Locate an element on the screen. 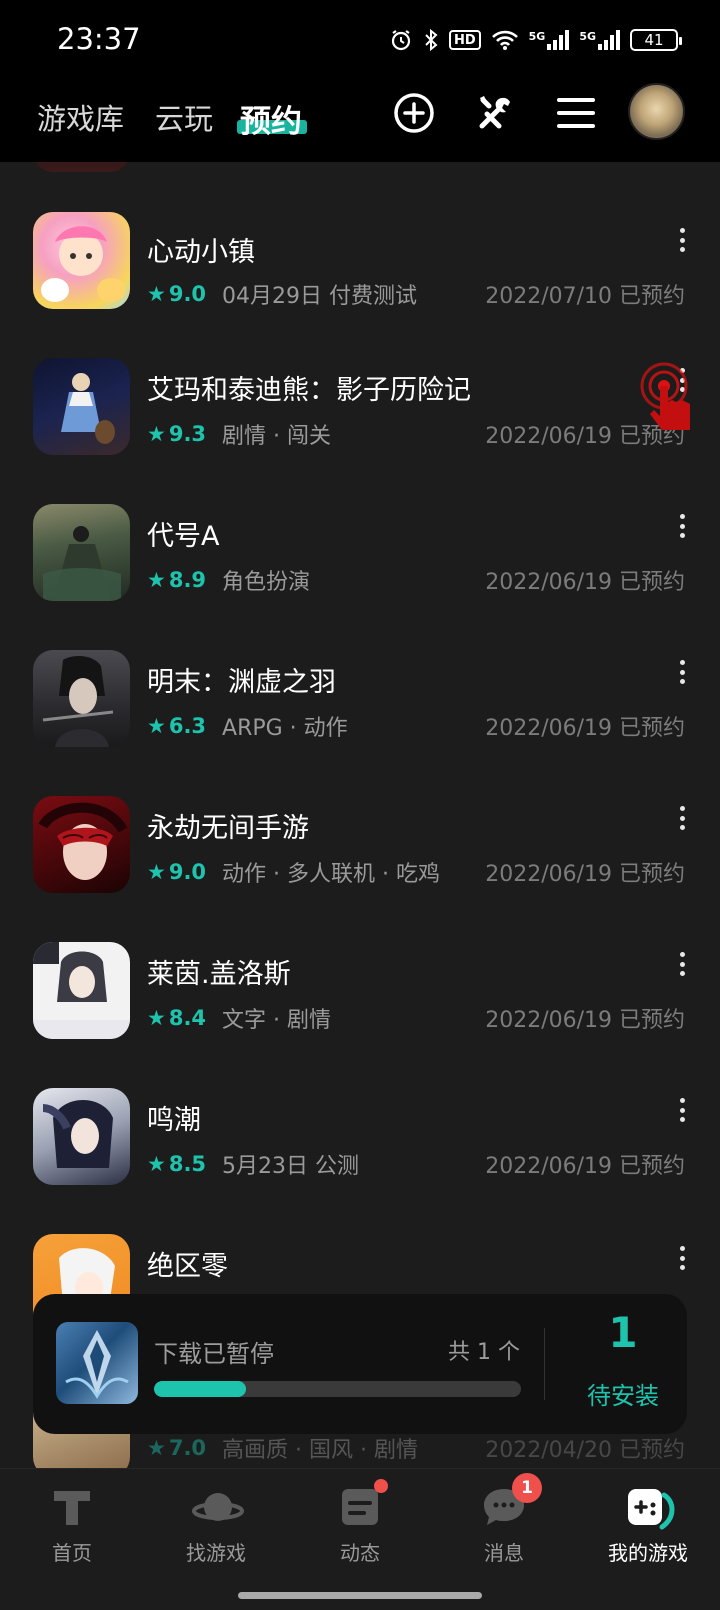 Image resolution: width=720 pixels, height=1610 pixels. nav-my-games: 我的游戏 is located at coordinates (648, 1525).